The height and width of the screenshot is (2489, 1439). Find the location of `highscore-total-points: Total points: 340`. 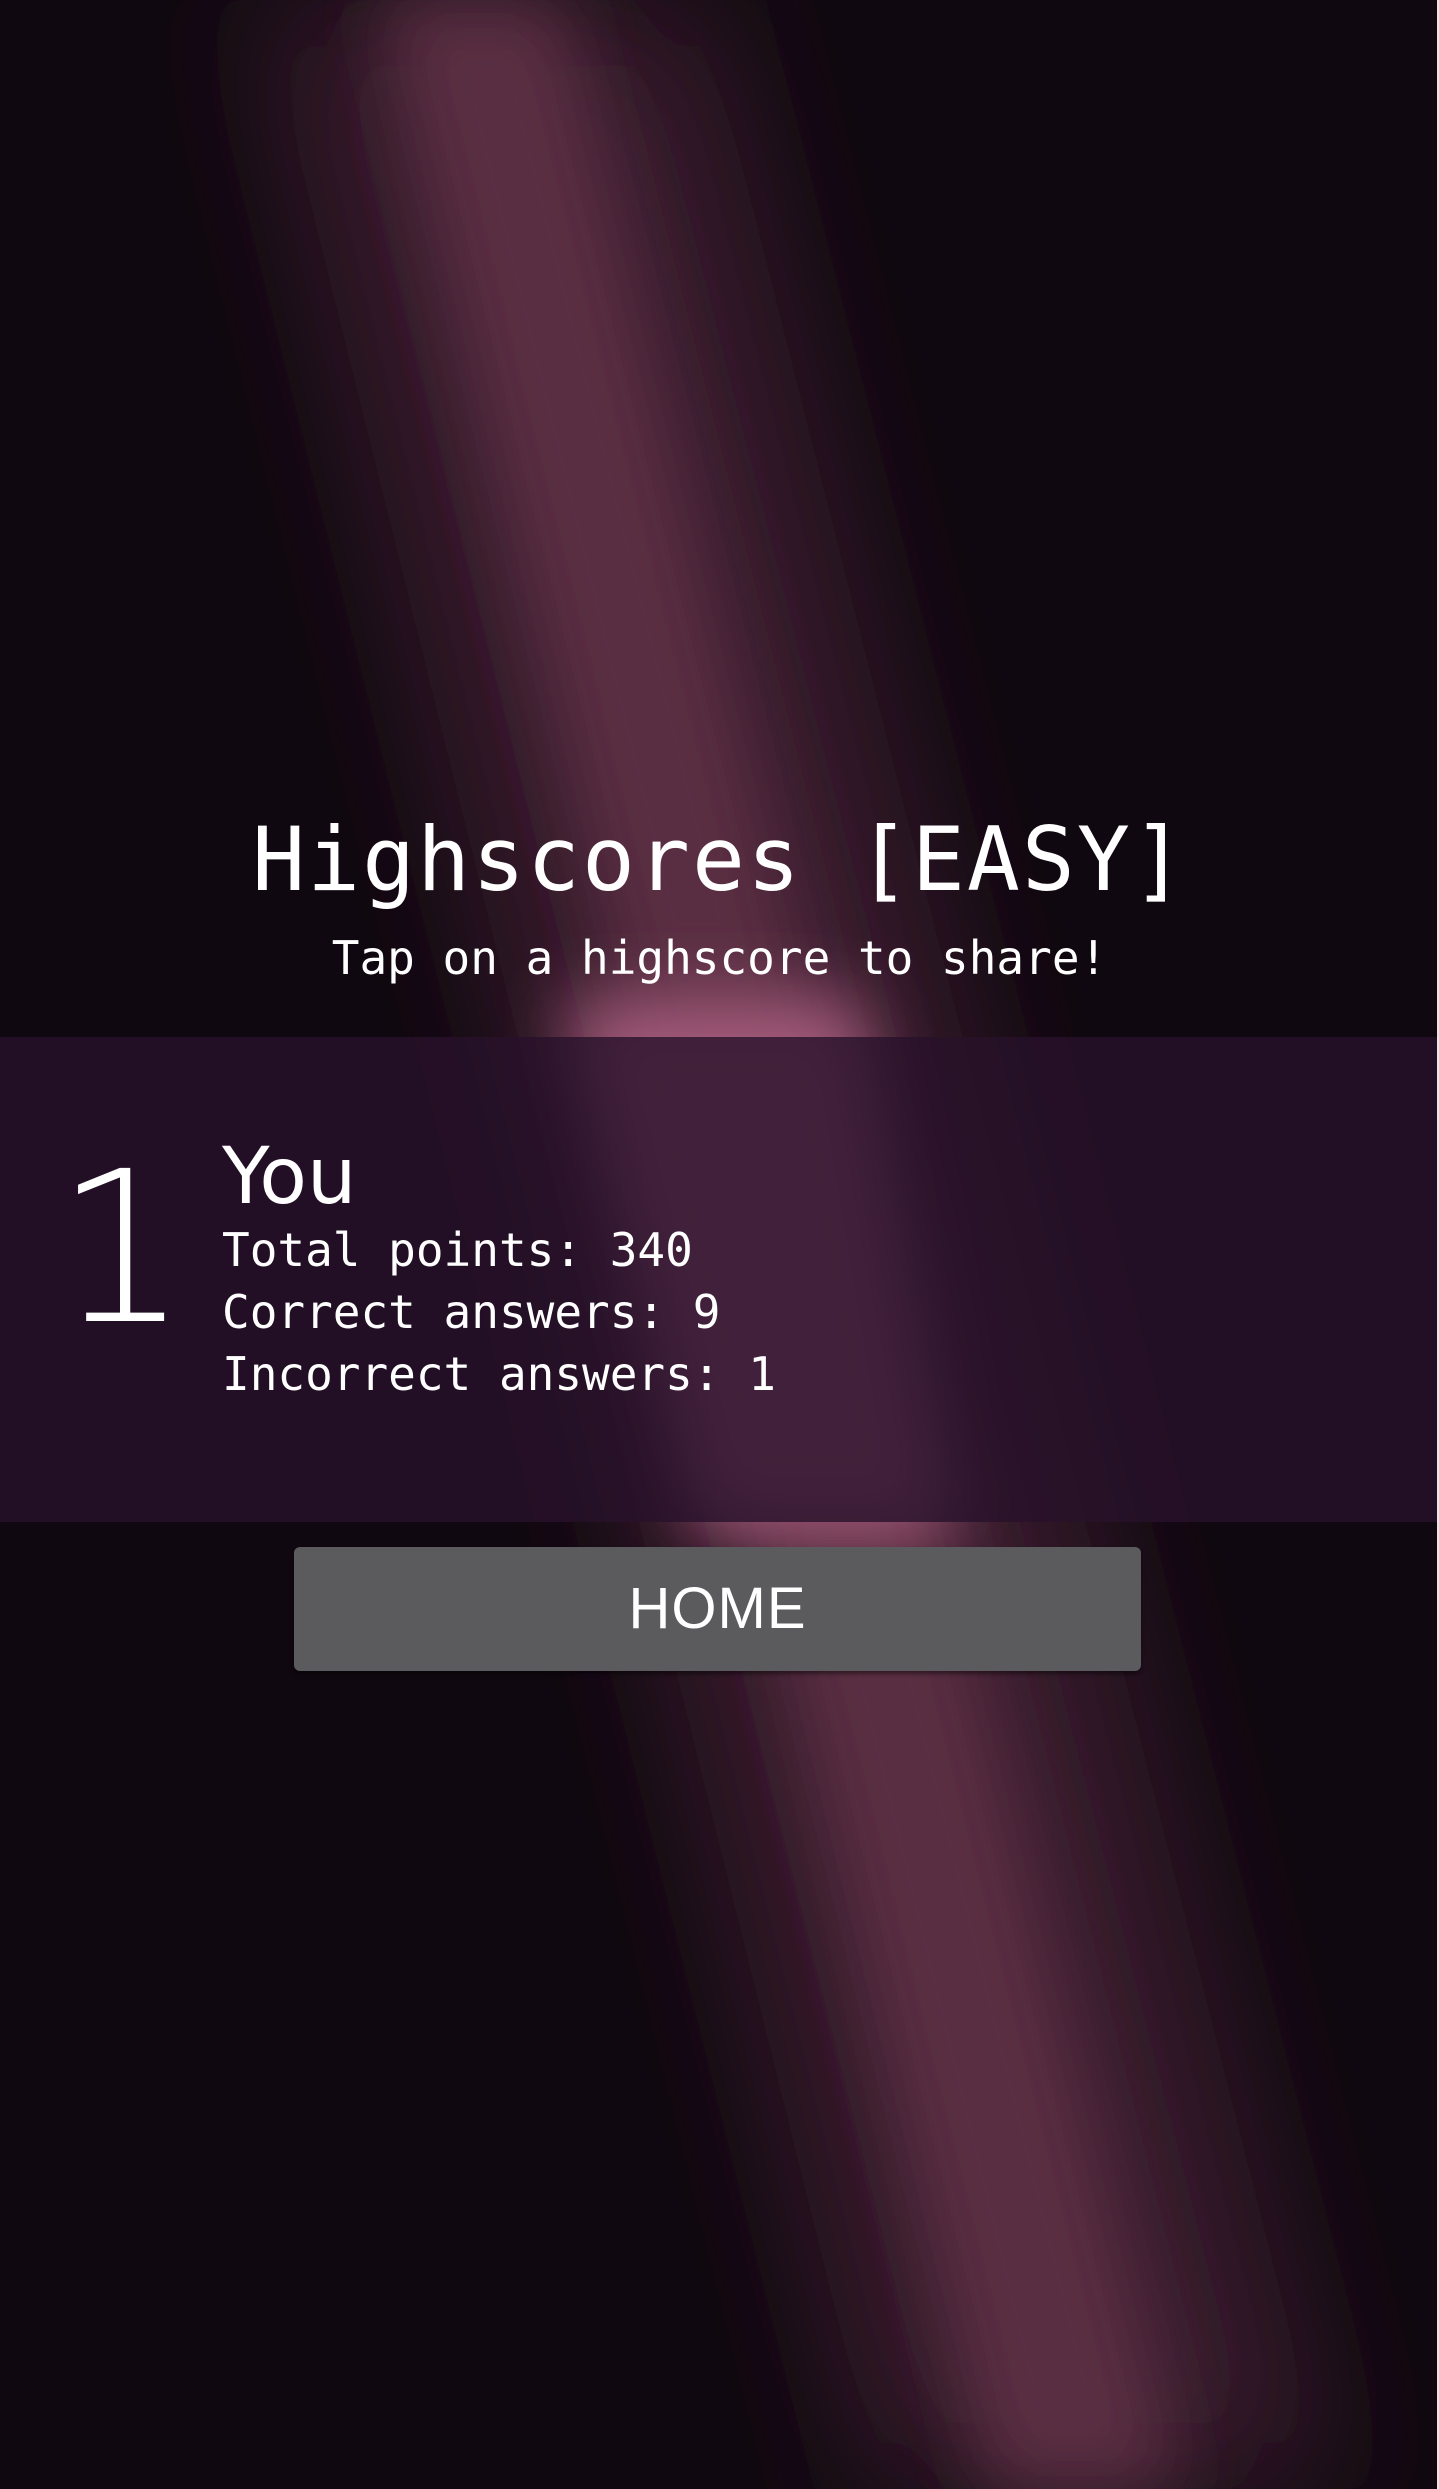

highscore-total-points: Total points: 340 is located at coordinates (457, 1250).